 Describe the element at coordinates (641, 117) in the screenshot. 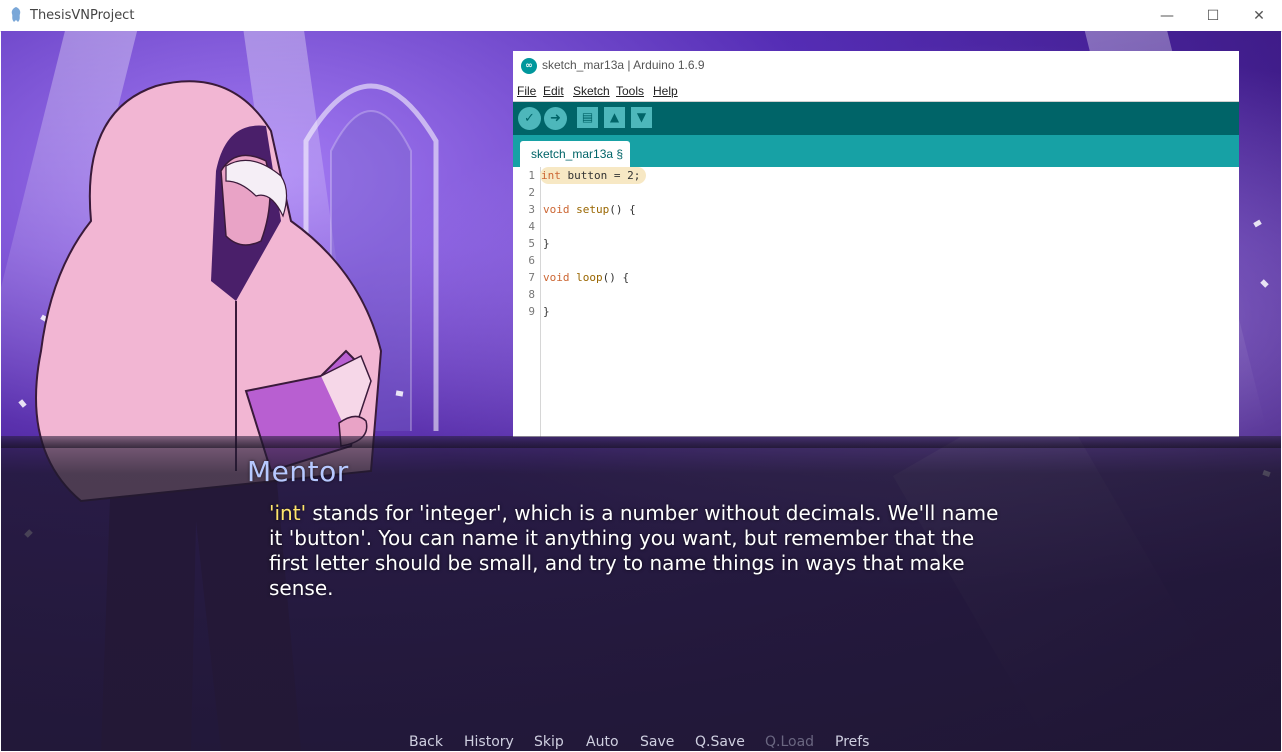

I see `save-icon: ▼` at that location.